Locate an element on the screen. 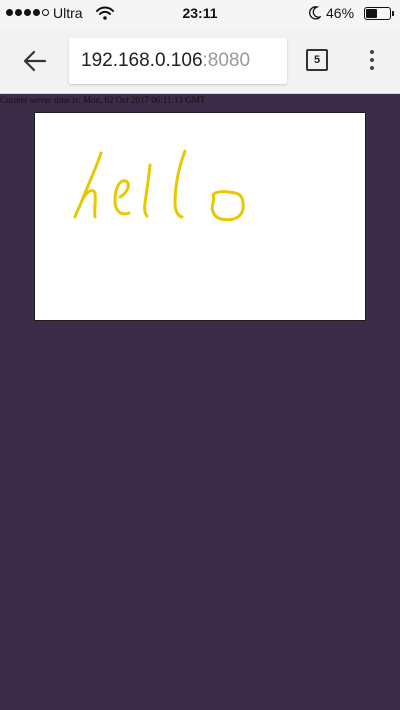 Image resolution: width=400 pixels, height=710 pixels. arrow-left-icon is located at coordinates (35, 61).